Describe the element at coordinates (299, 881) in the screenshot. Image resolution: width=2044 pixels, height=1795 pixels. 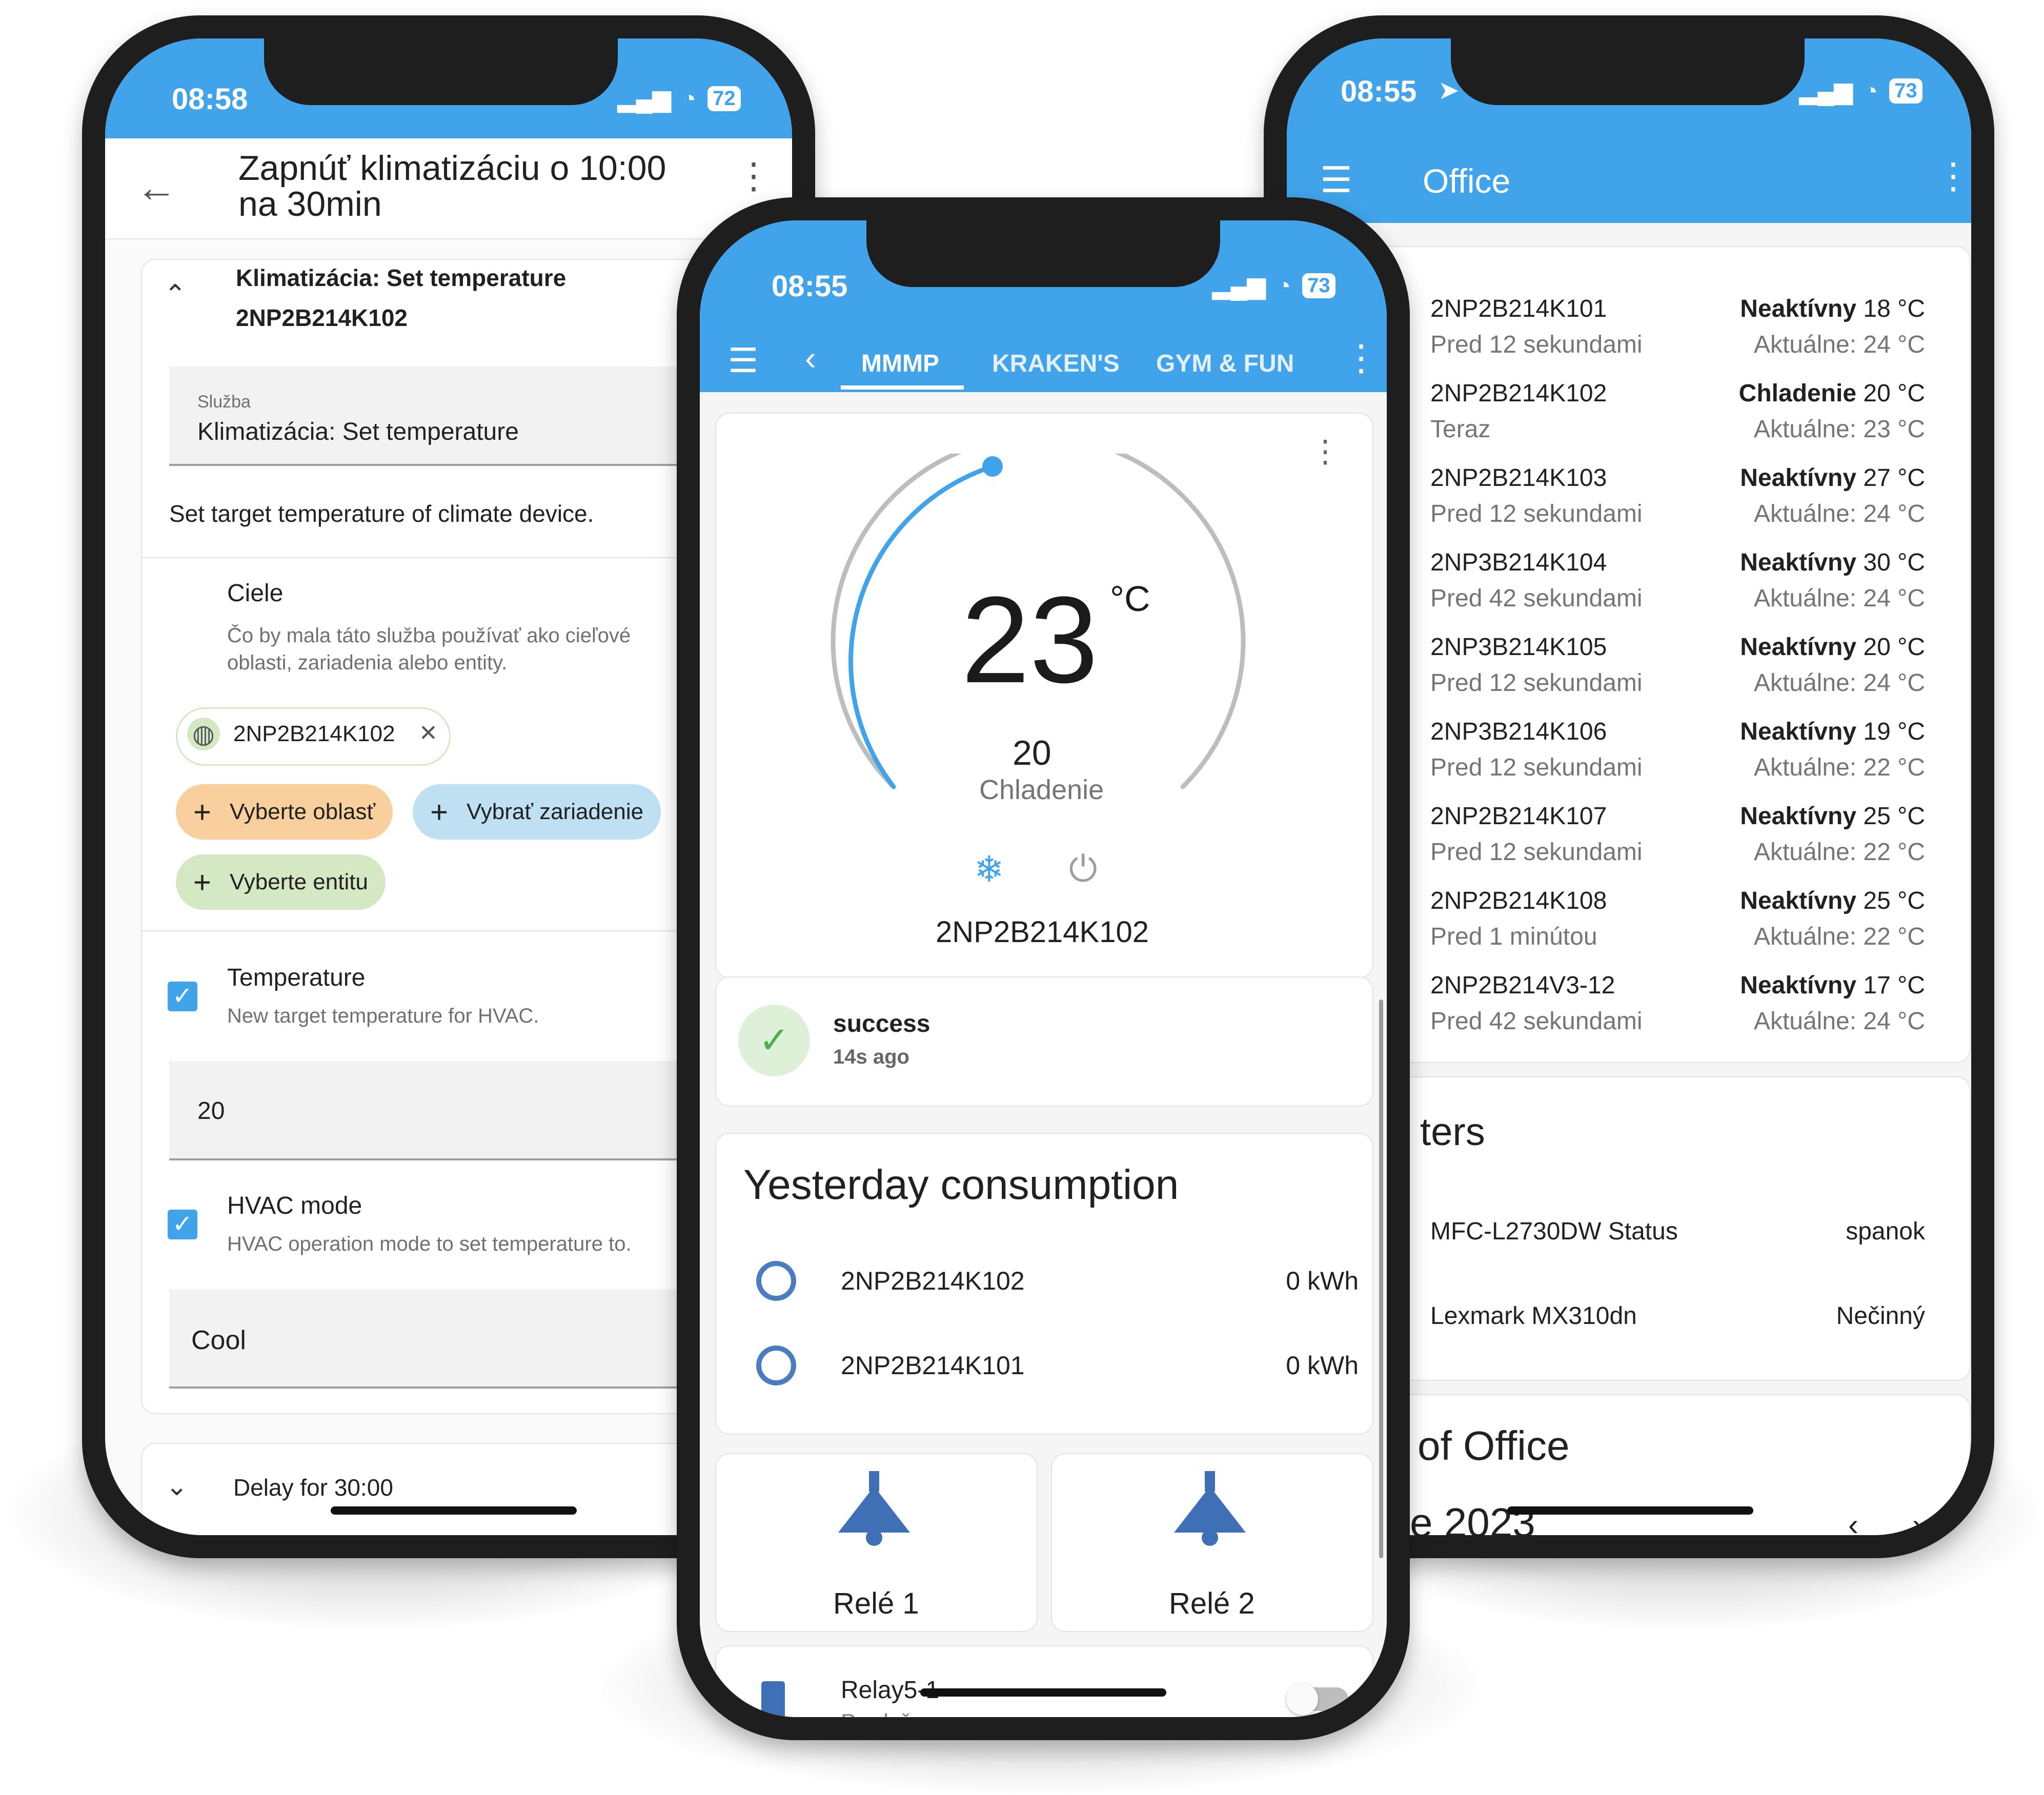
I see `choose-entity-label: Vyberte entitu` at that location.